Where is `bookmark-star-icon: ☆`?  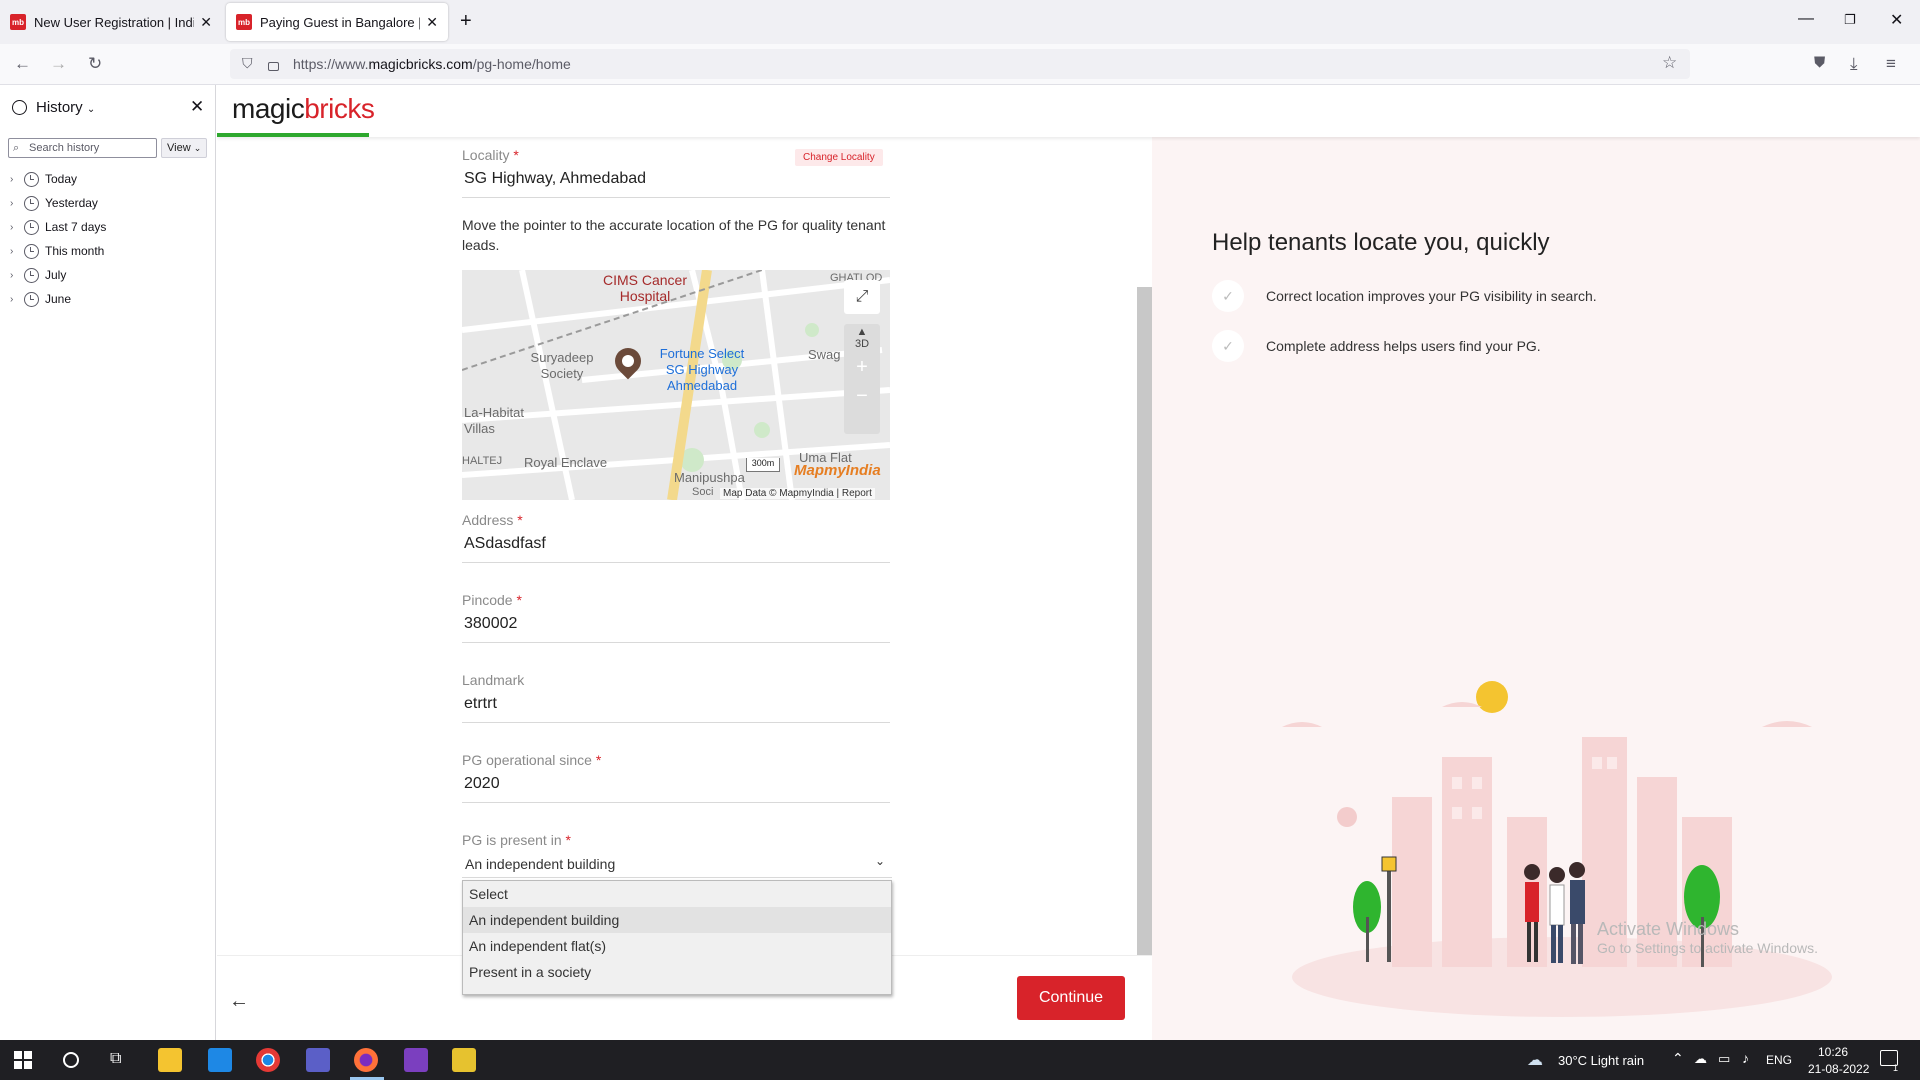 bookmark-star-icon: ☆ is located at coordinates (1669, 63).